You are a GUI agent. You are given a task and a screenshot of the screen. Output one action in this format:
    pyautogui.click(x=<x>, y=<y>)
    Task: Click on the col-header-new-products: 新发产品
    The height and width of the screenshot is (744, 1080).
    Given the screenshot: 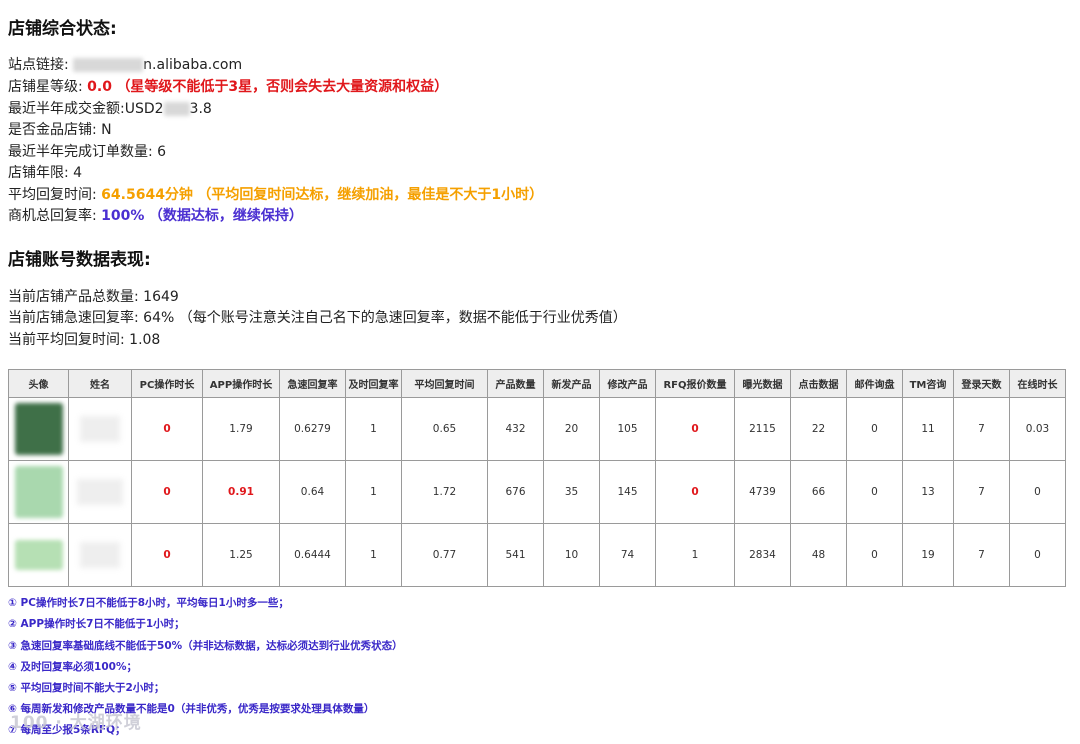 What is the action you would take?
    pyautogui.click(x=571, y=383)
    